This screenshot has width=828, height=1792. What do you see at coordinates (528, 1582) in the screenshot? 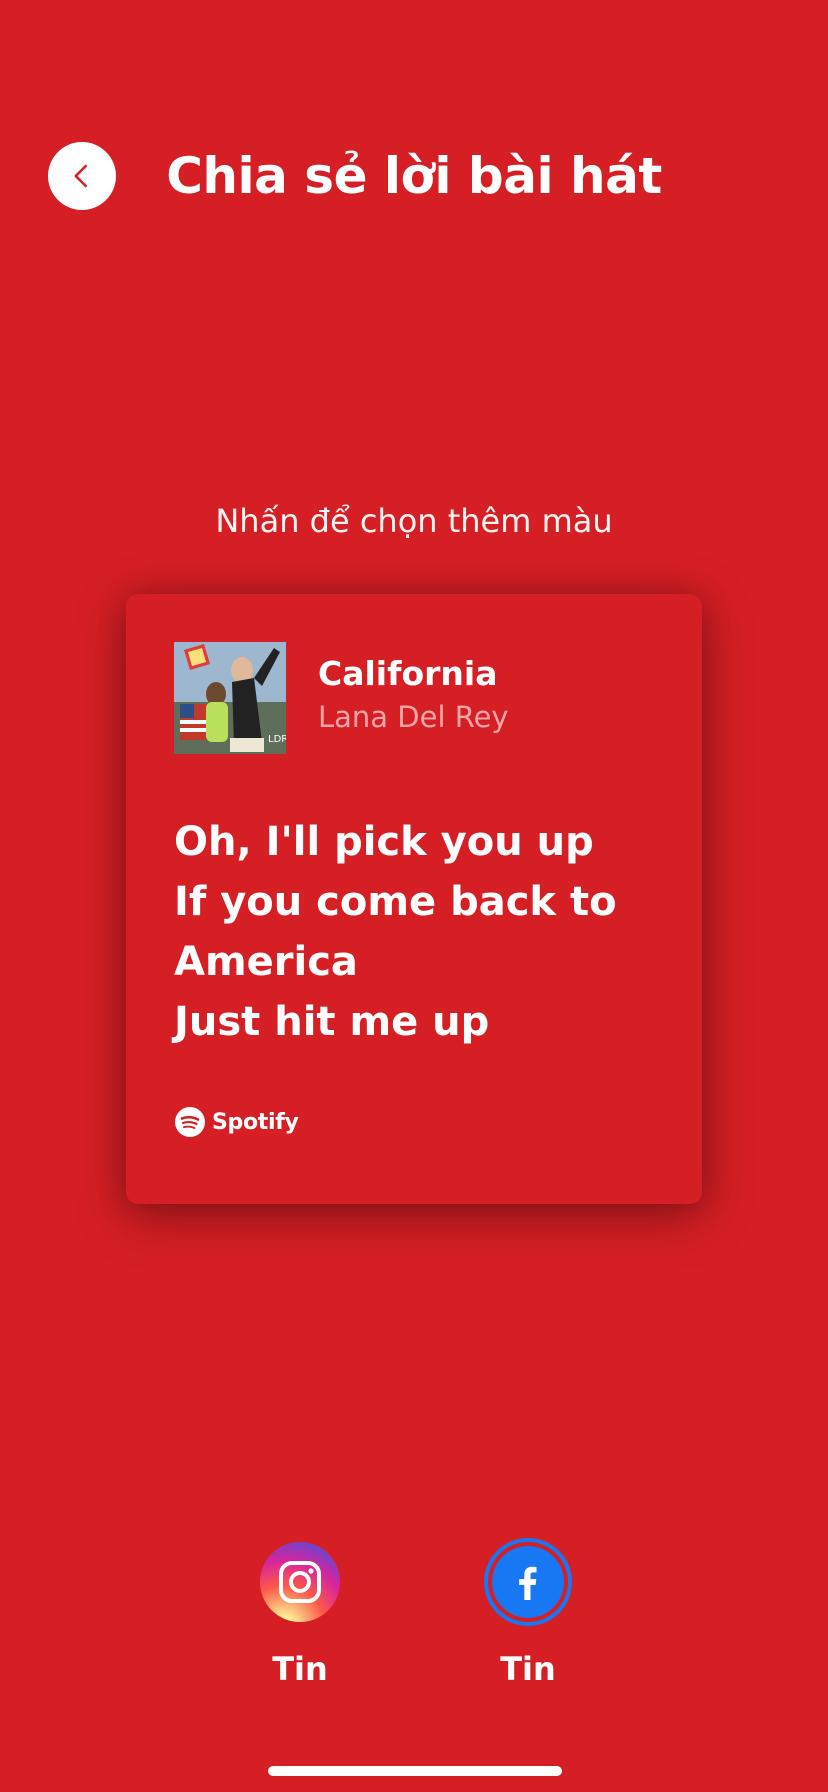
I see `facebook-icon` at bounding box center [528, 1582].